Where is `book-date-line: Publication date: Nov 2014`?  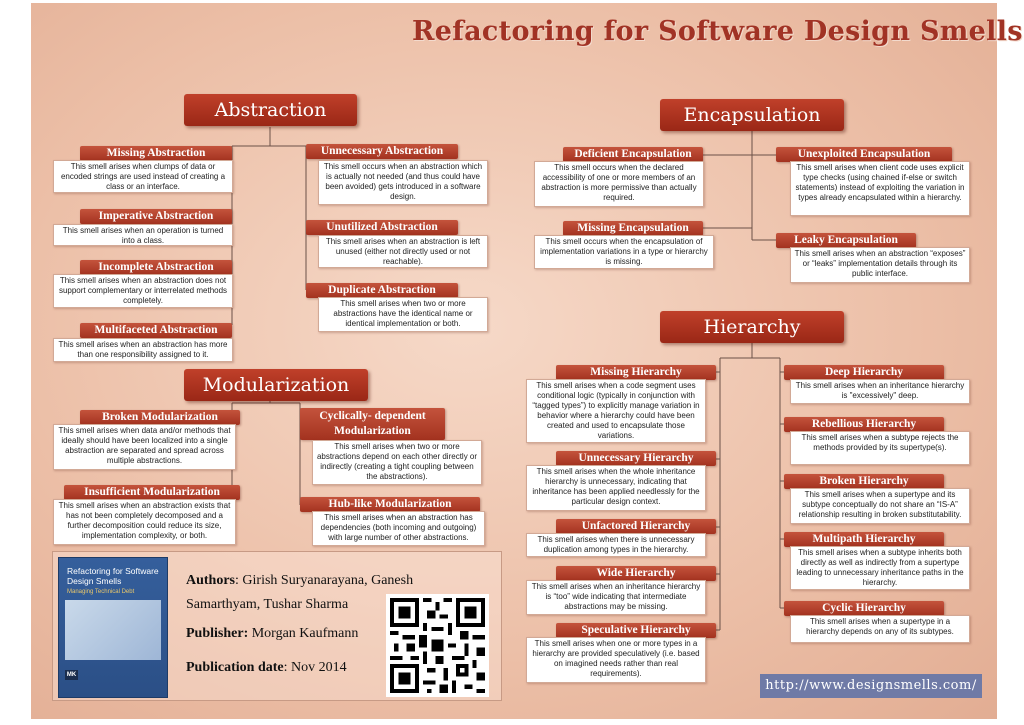
book-date-line: Publication date: Nov 2014 is located at coordinates (266, 668).